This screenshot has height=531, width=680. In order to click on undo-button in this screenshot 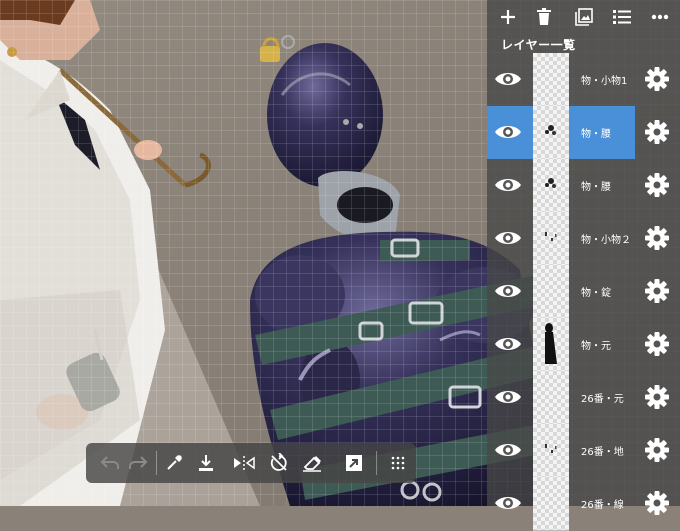, I will do `click(110, 463)`.